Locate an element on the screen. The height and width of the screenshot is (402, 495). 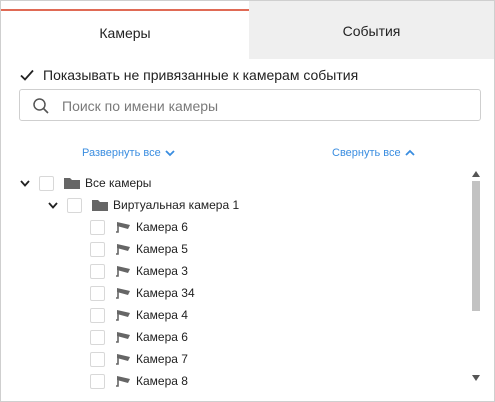
tree-scrollbar is located at coordinates (476, 277).